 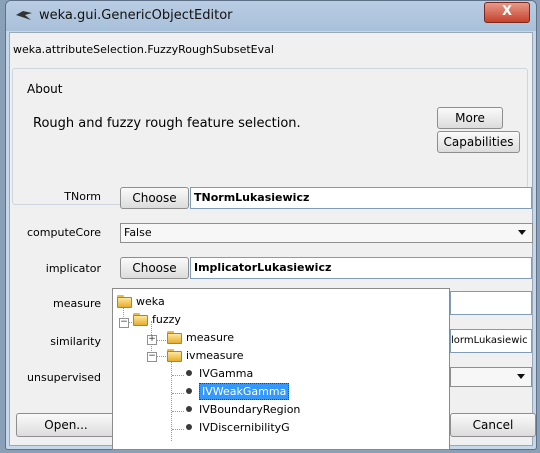 What do you see at coordinates (238, 429) in the screenshot?
I see `tree-leaf-ivdiscernibilityg: IVDiscernibilityG` at bounding box center [238, 429].